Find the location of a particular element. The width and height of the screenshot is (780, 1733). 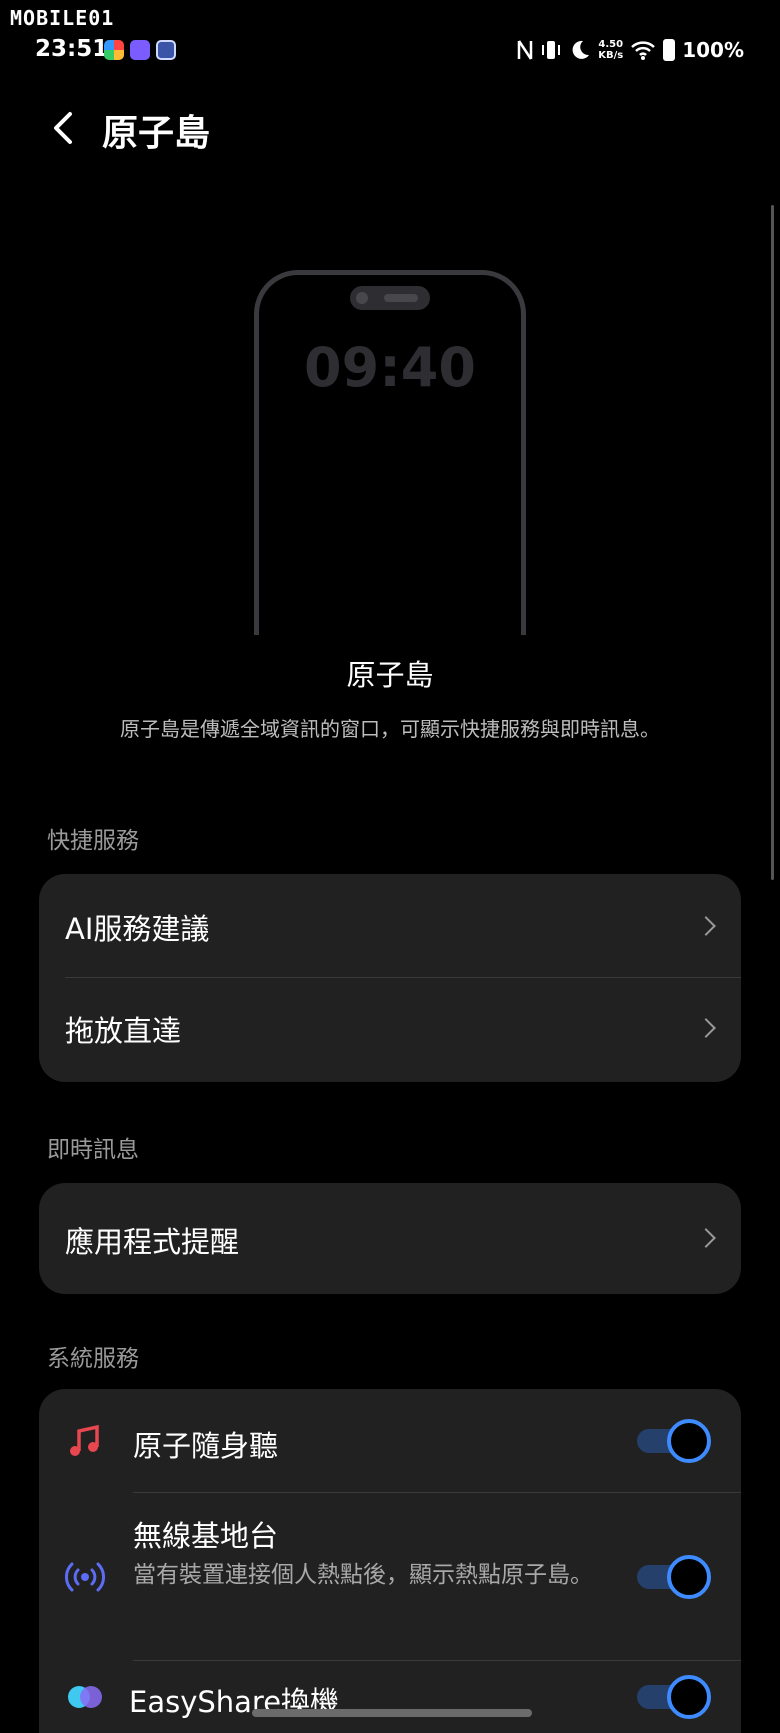

sensor-pill is located at coordinates (401, 298).